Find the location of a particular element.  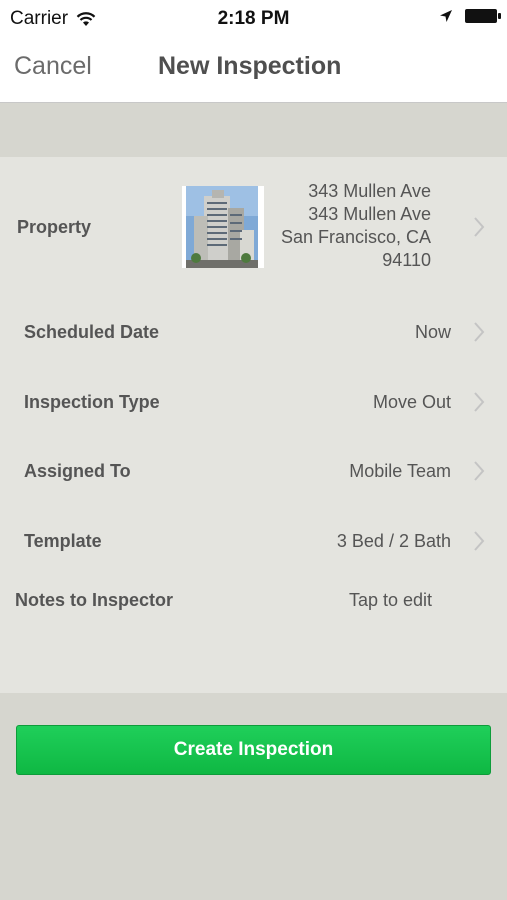

assigned-to-row: Assigned To Mobile Team is located at coordinates (253, 472).